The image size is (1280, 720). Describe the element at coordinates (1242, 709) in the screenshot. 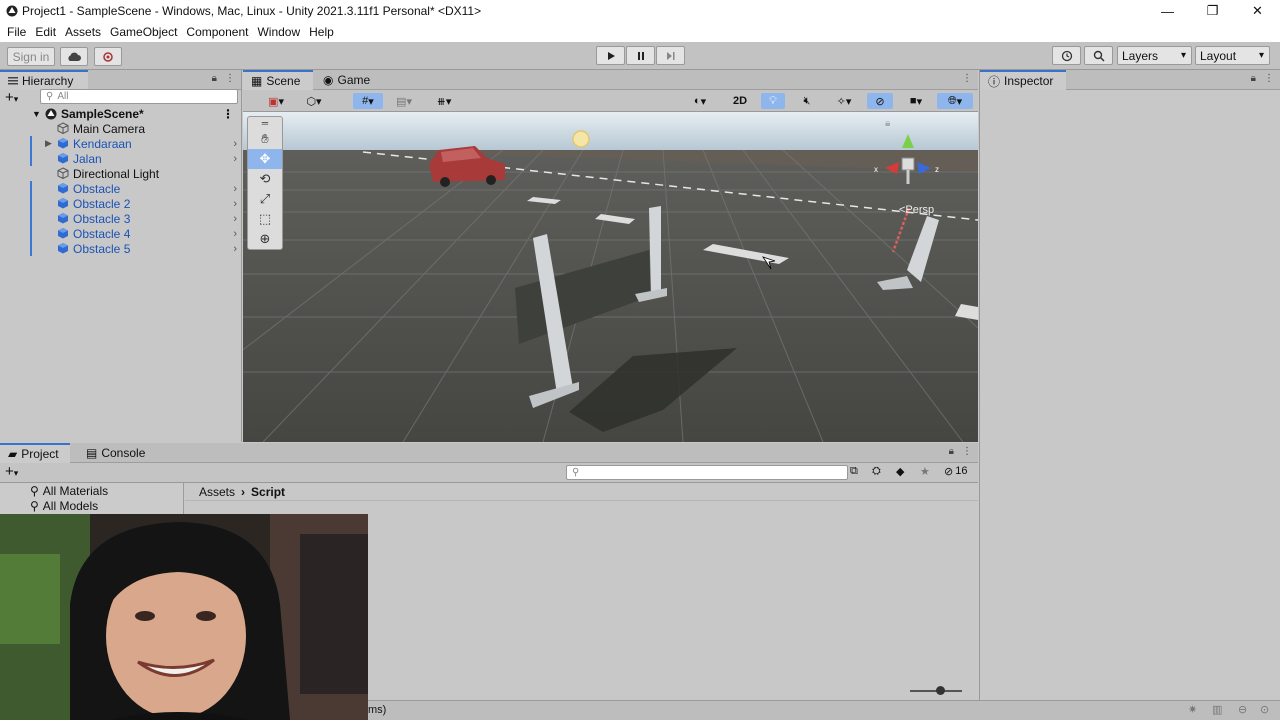

I see `progress-icon: ⊖` at that location.